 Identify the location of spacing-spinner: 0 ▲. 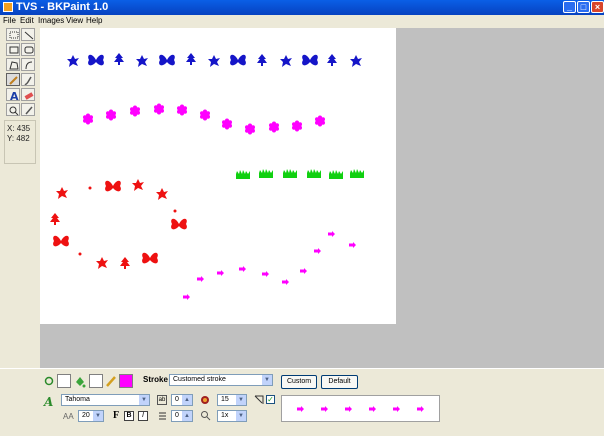
(182, 400).